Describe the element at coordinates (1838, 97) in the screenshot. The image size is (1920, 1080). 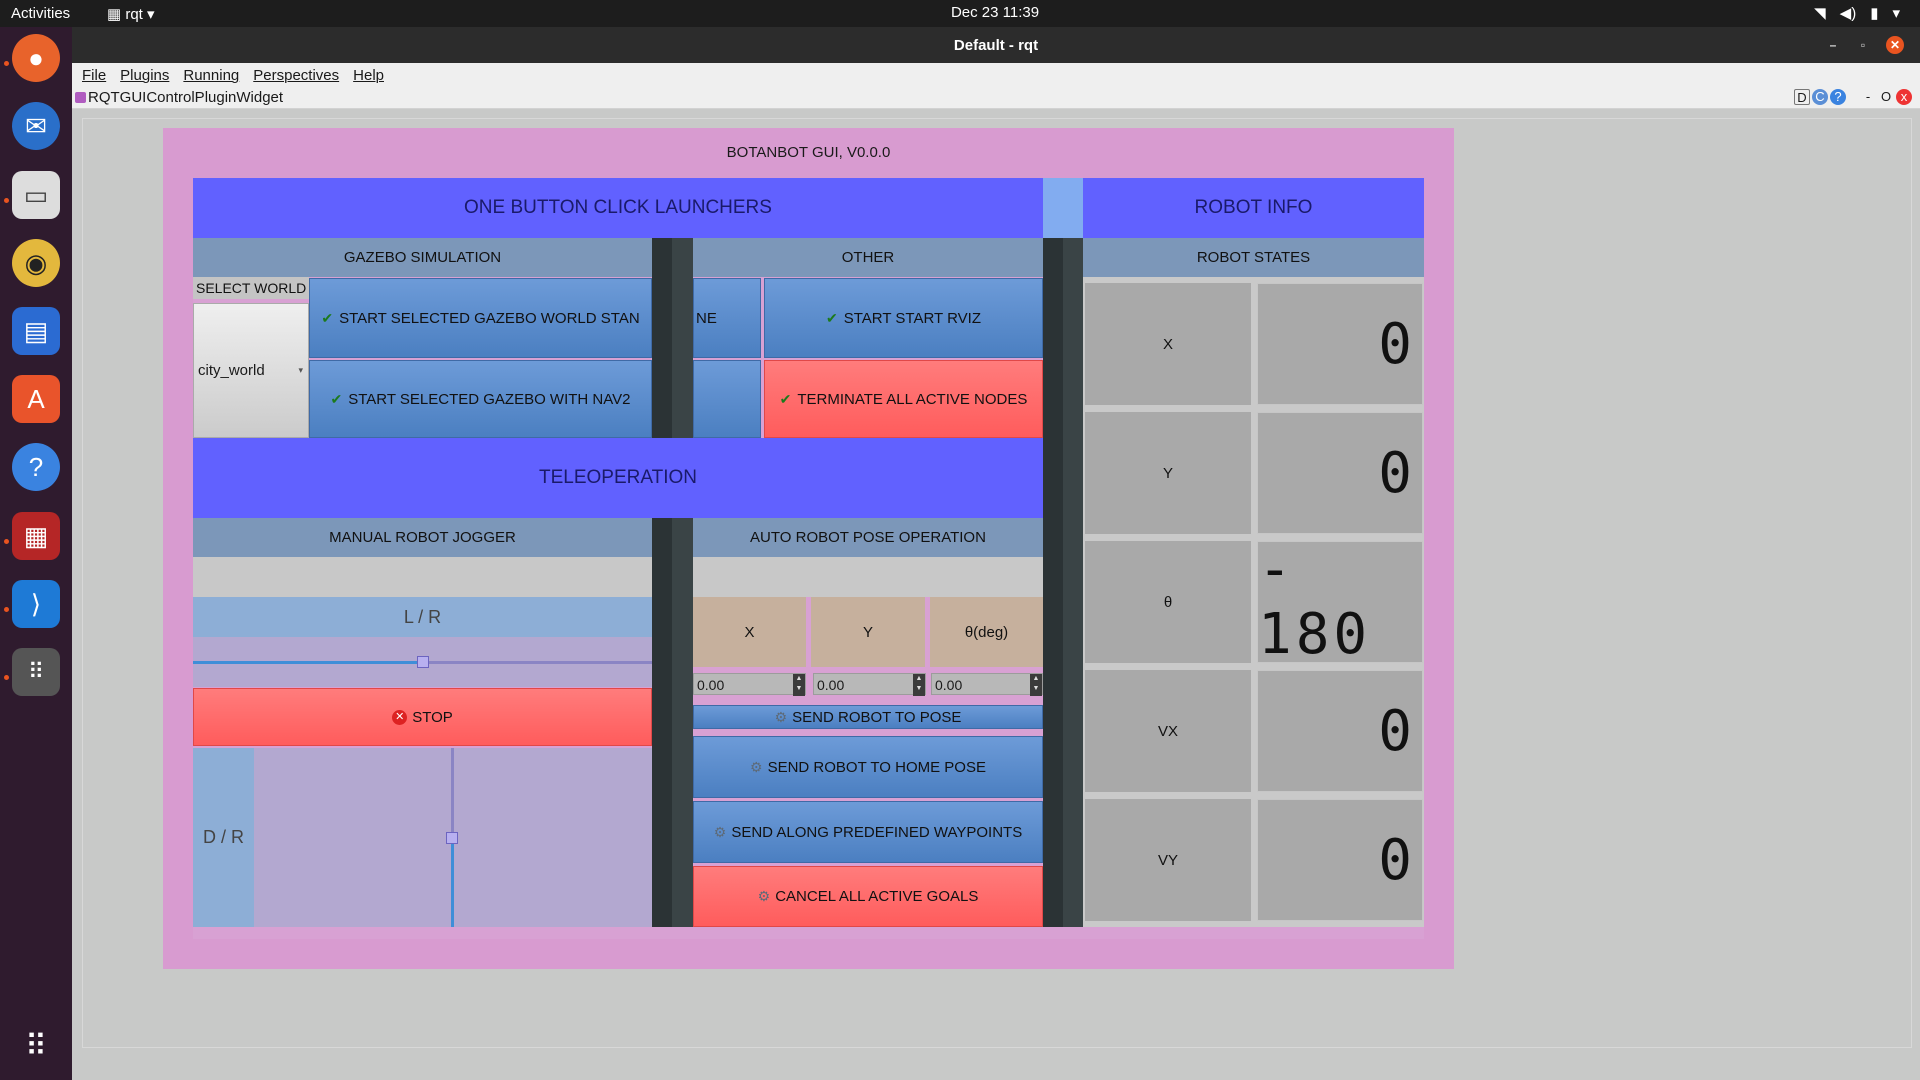
I see `plugin-help-button: ?` at that location.